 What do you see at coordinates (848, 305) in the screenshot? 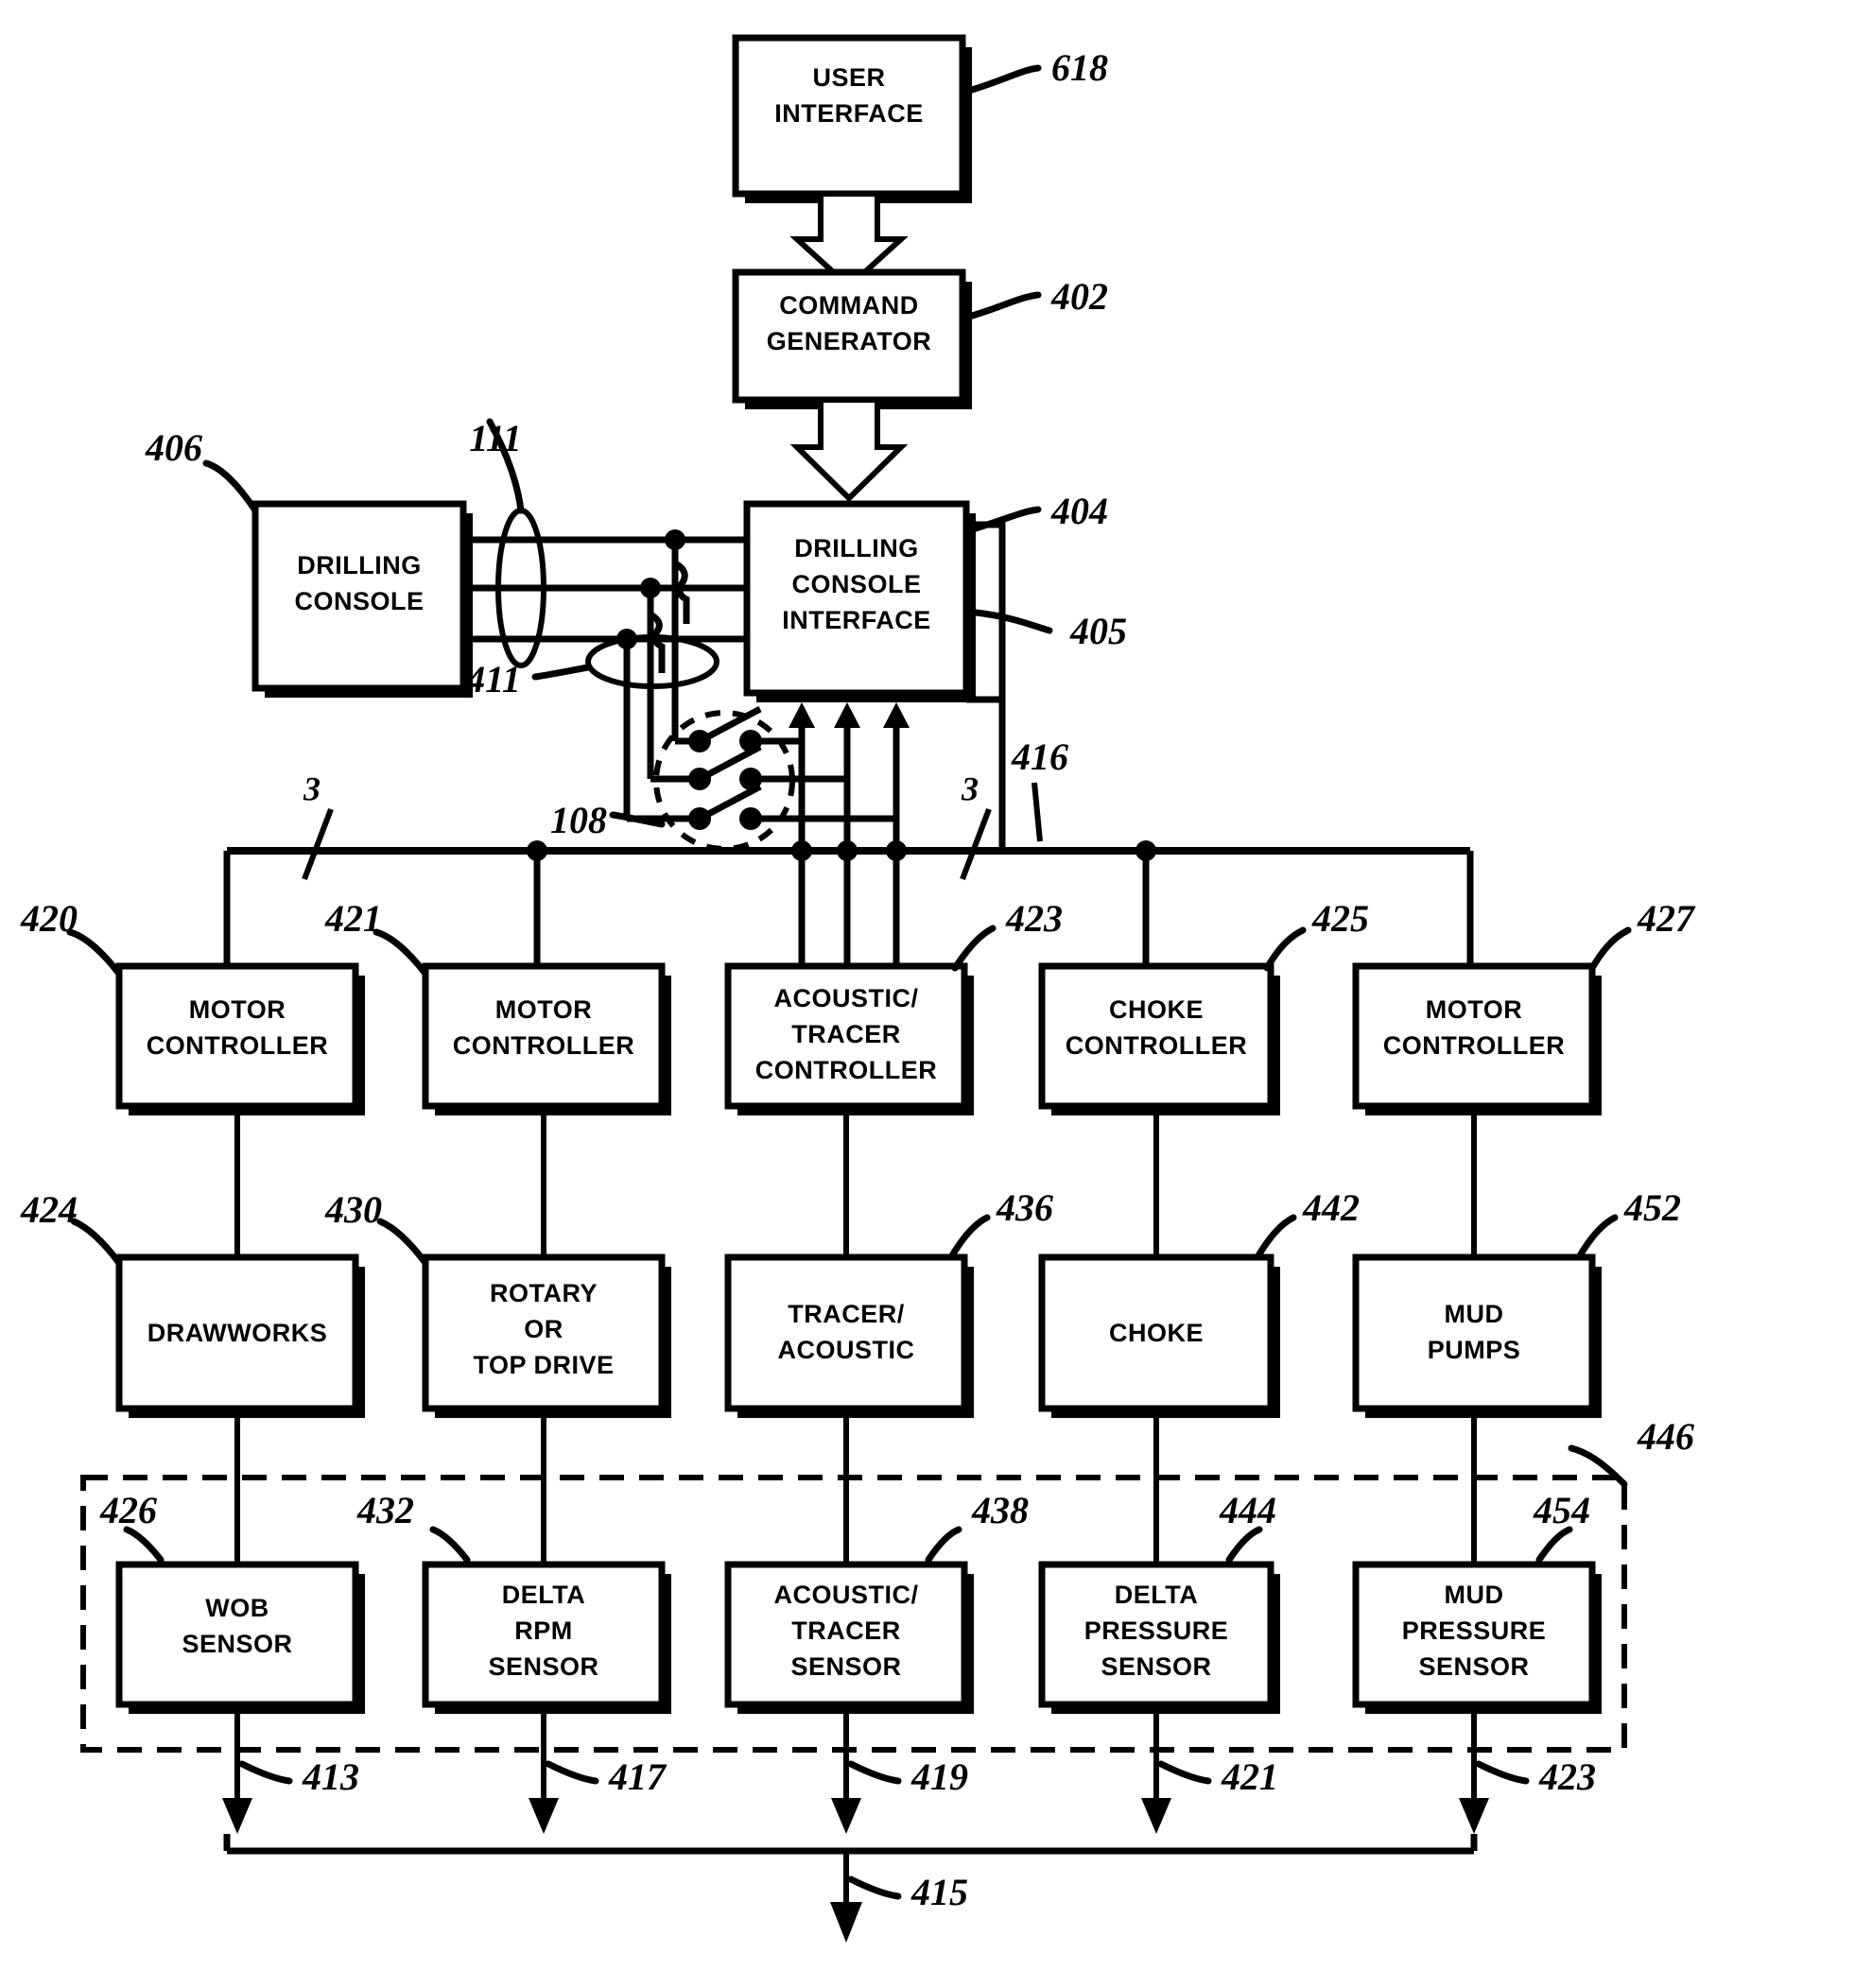
I see `block-label-line: COMMAND` at bounding box center [848, 305].